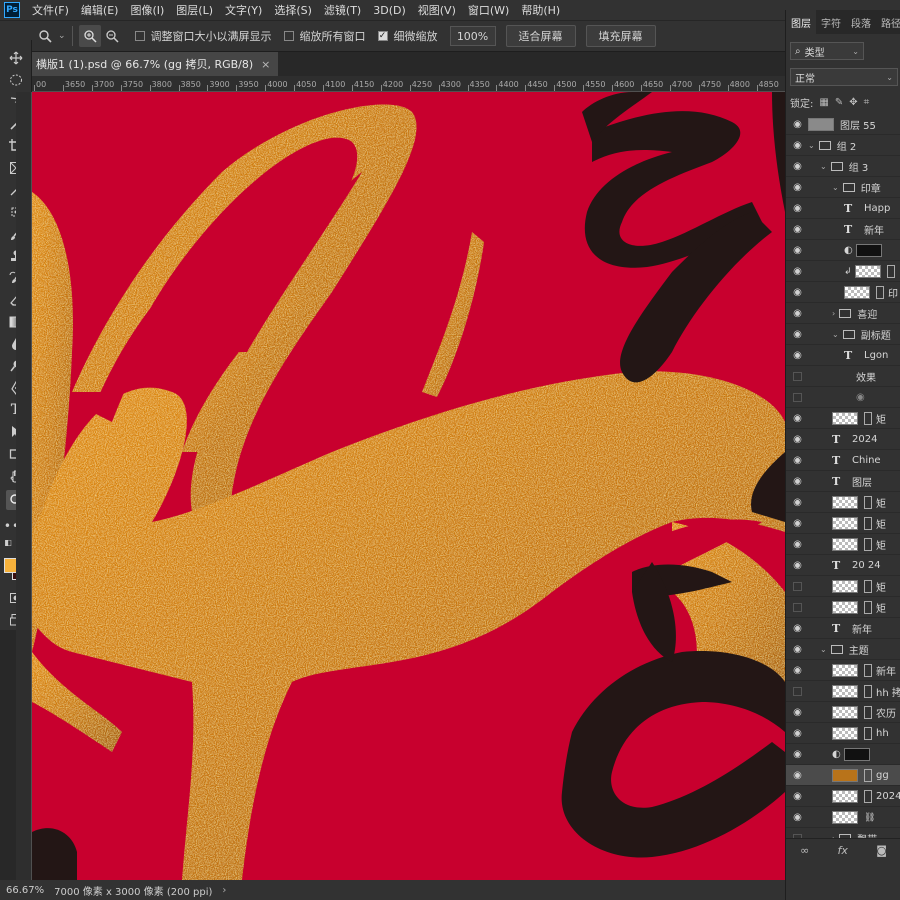  I want to click on document-tab: 横版1 (1).psd @ 66.7% (gg 拷贝, RGB/8) ×, so click(155, 64).